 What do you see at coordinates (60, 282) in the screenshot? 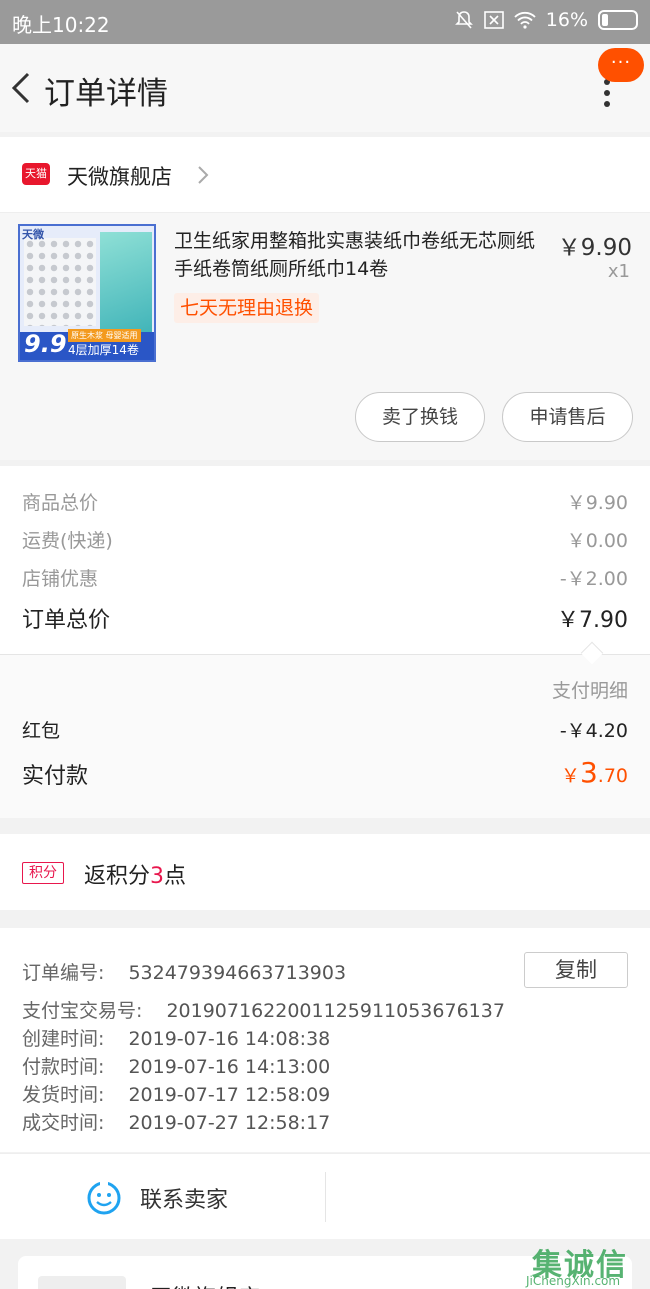
I see `toilet-paper-rolls-graphic` at bounding box center [60, 282].